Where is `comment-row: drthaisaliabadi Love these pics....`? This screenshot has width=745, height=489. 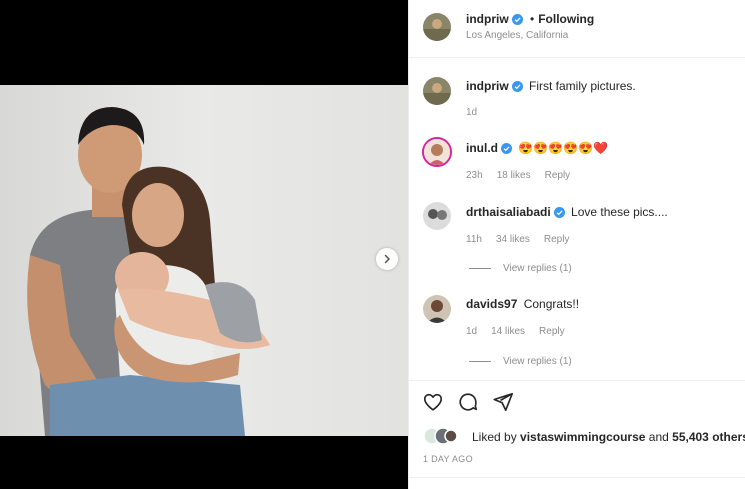
comment-row: drthaisaliabadi Love these pics.... is located at coordinates (567, 212).